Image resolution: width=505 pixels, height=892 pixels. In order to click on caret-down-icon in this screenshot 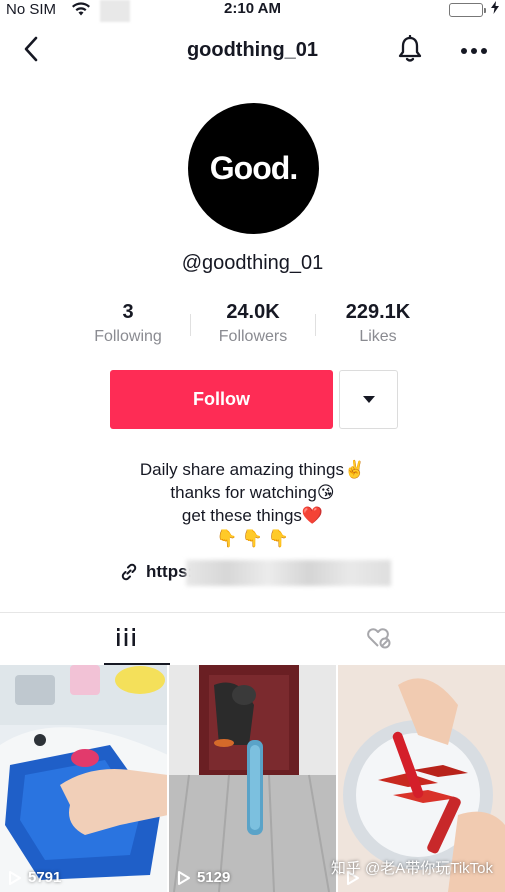, I will do `click(368, 399)`.